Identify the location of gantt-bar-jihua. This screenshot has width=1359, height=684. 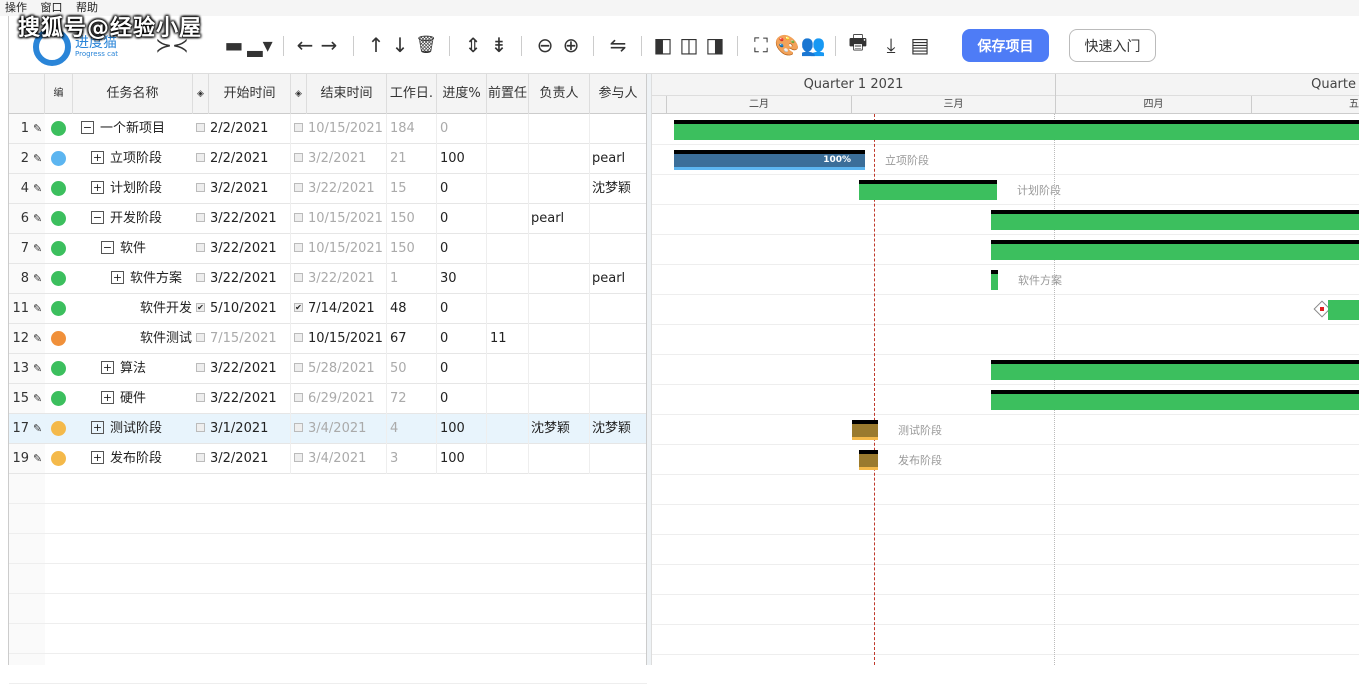
(928, 190).